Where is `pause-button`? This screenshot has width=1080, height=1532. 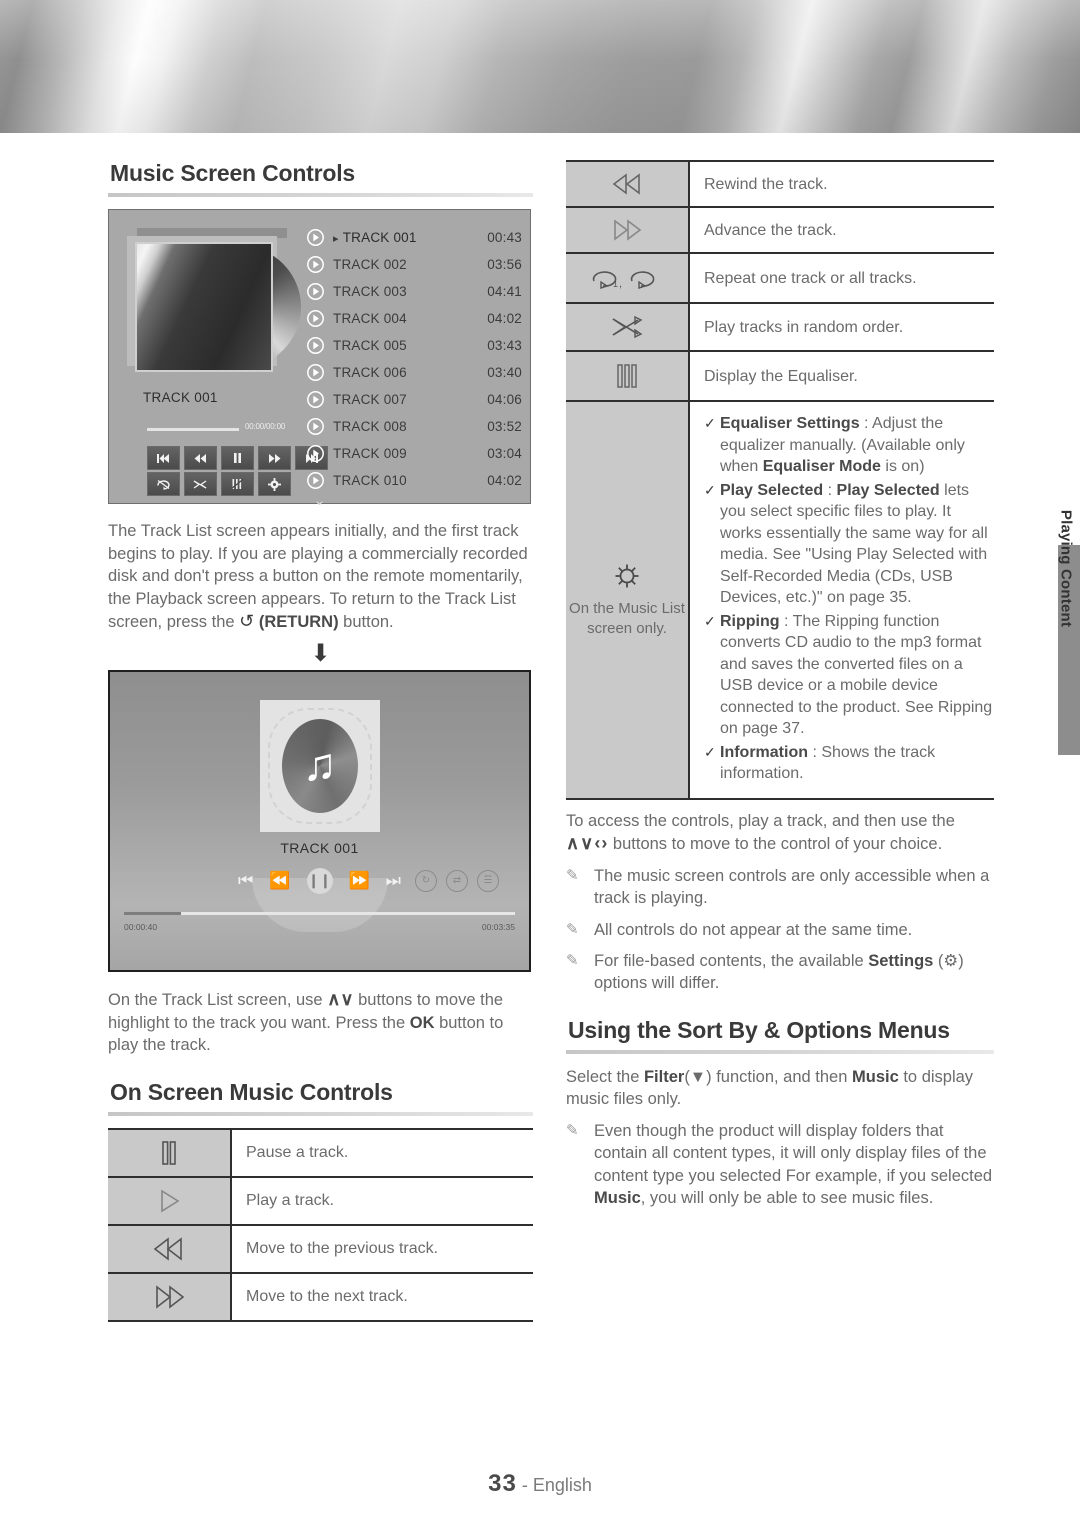 pause-button is located at coordinates (237, 458).